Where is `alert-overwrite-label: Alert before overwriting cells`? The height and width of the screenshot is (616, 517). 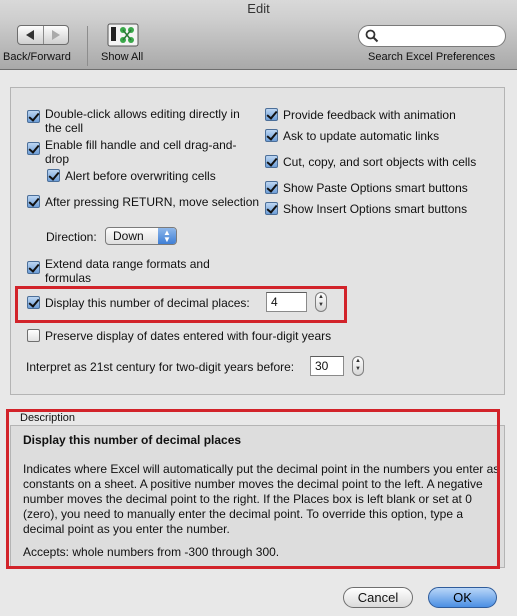
alert-overwrite-label: Alert before overwriting cells is located at coordinates (140, 176).